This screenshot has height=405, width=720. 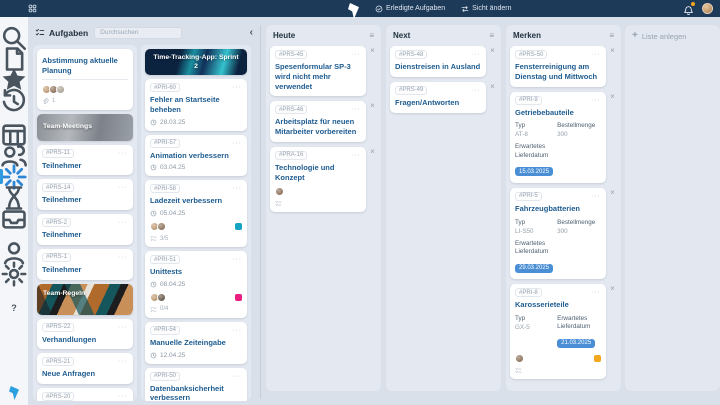 I want to click on image-card: Team-Meetings, so click(x=85, y=127).